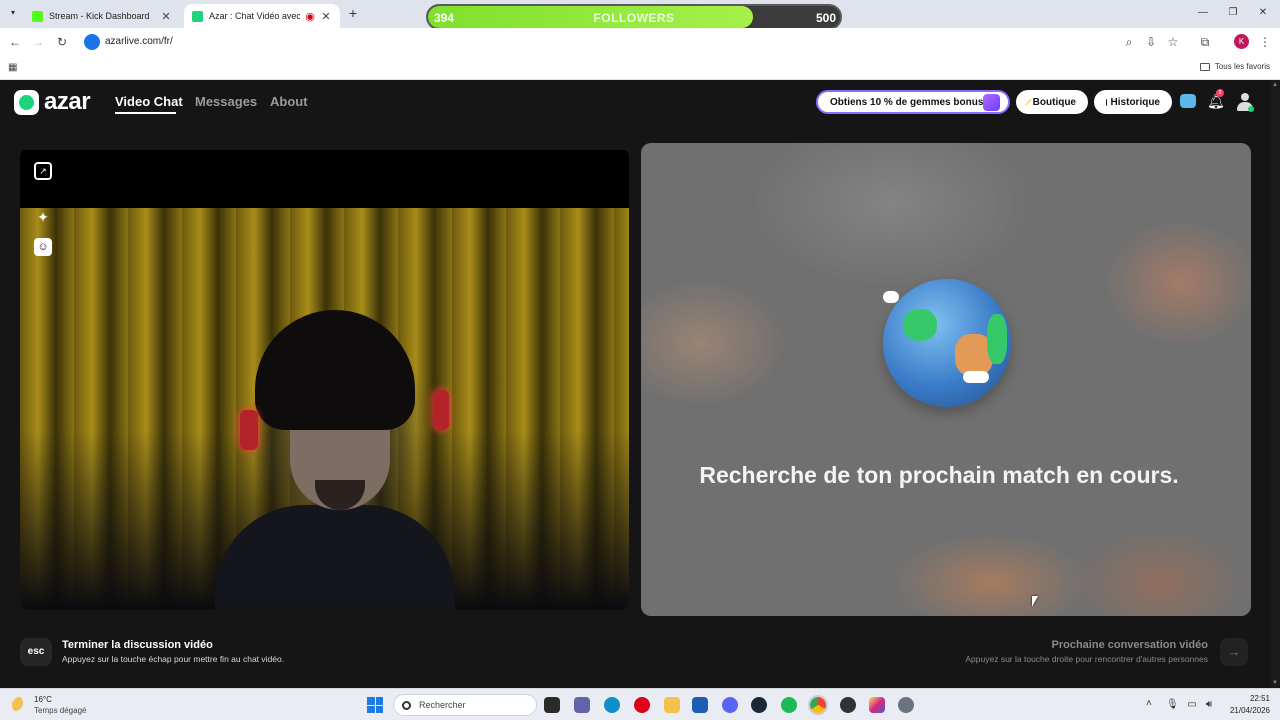 The height and width of the screenshot is (720, 1280). Describe the element at coordinates (848, 705) in the screenshot. I see `obs-icon` at that location.